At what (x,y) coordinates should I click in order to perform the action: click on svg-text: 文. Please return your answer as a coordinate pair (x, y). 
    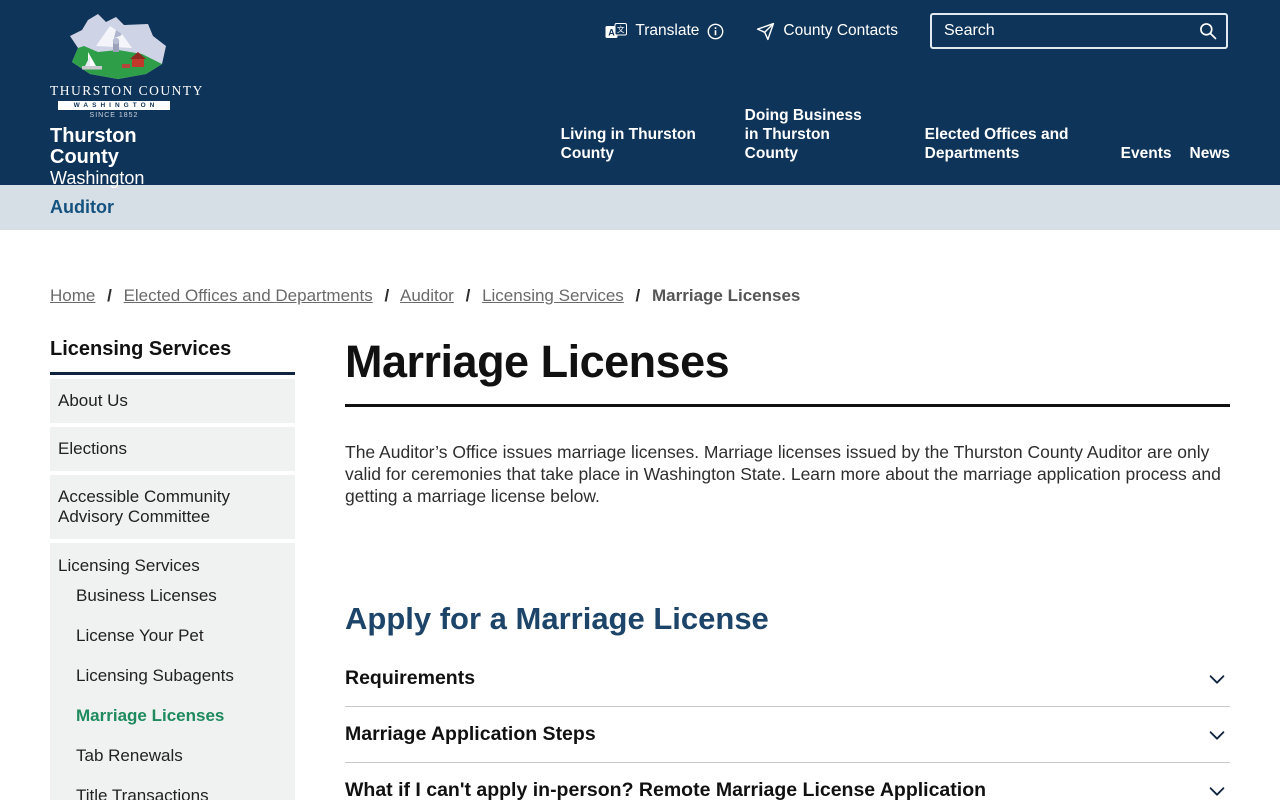
    Looking at the image, I should click on (621, 29).